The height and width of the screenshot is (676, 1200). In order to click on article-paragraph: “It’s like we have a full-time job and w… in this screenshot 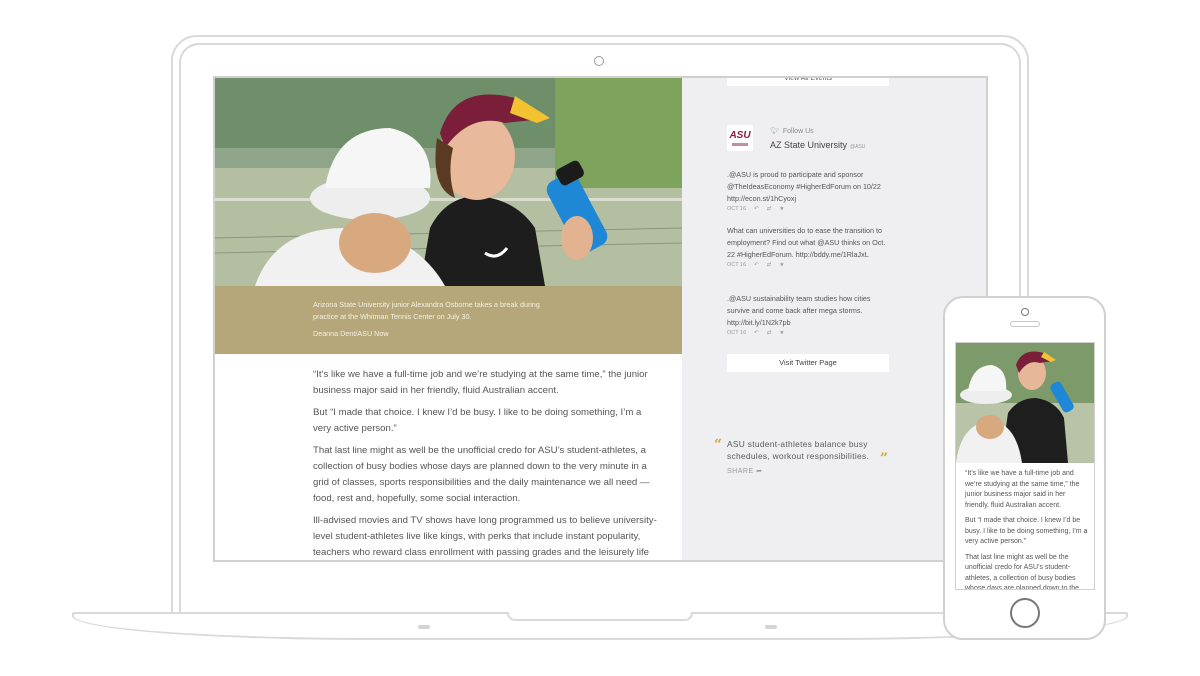, I will do `click(480, 382)`.